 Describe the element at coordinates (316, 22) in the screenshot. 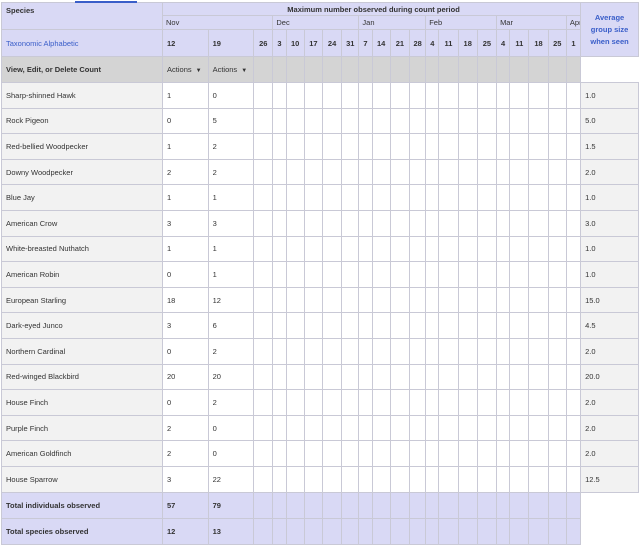

I see `month-dec: Dec` at that location.